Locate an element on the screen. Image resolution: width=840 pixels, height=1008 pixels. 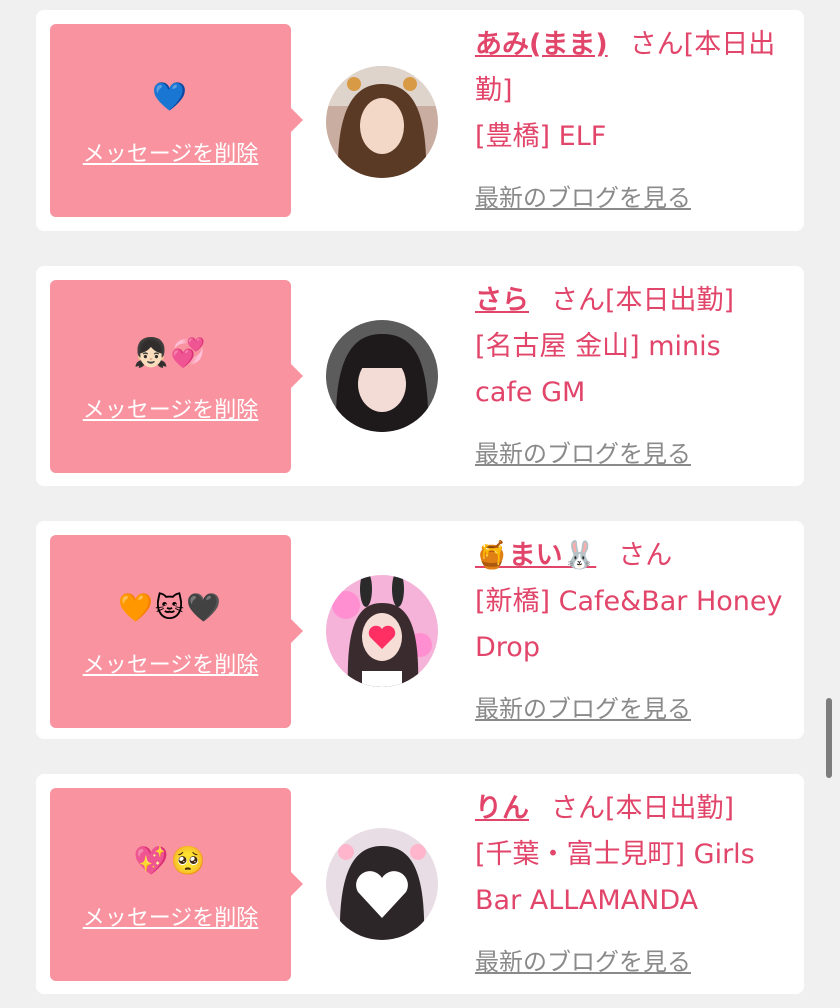
message-emoji: 💙 is located at coordinates (170, 96).